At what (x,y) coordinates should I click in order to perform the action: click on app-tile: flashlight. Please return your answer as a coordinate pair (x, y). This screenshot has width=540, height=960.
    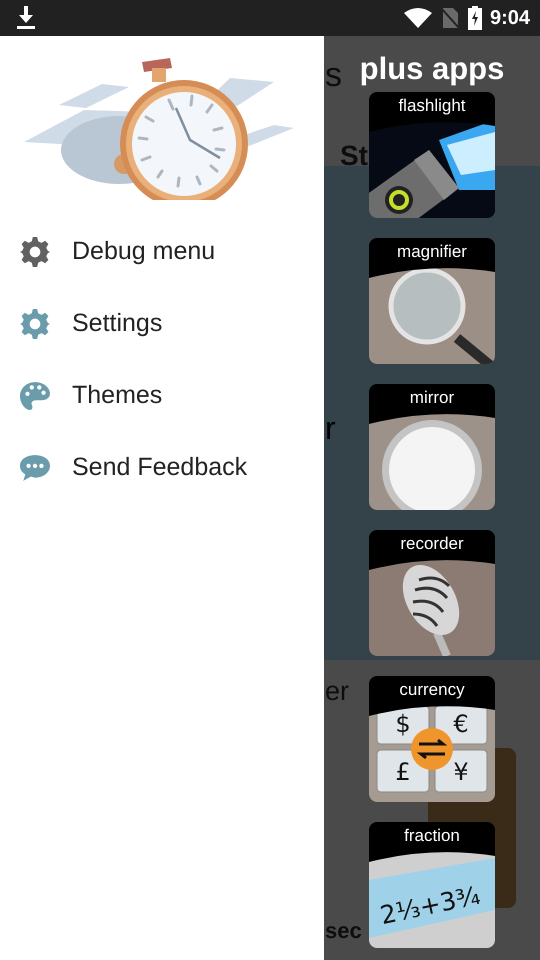
    Looking at the image, I should click on (432, 155).